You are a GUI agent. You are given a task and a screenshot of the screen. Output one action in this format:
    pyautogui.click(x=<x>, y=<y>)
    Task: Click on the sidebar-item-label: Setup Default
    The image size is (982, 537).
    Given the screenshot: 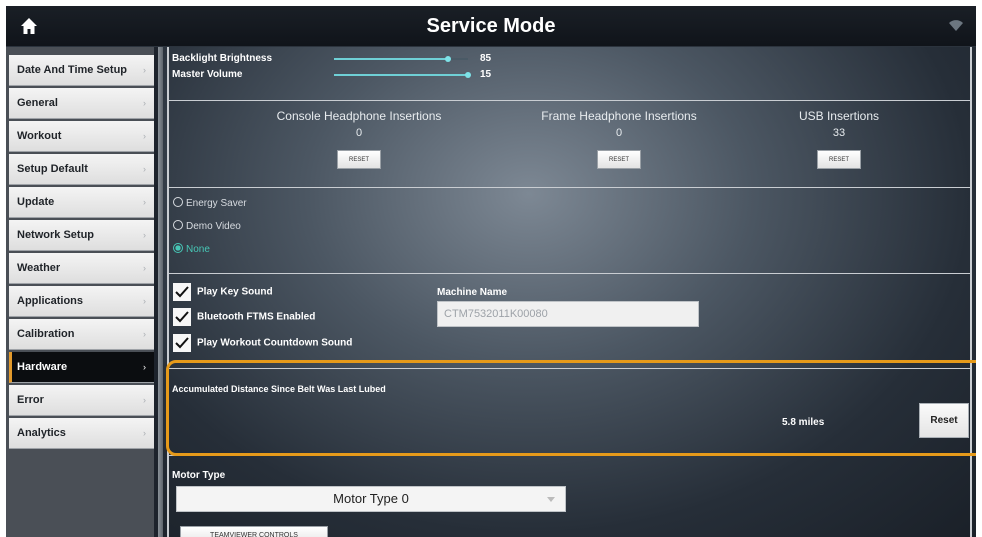 What is the action you would take?
    pyautogui.click(x=52, y=169)
    